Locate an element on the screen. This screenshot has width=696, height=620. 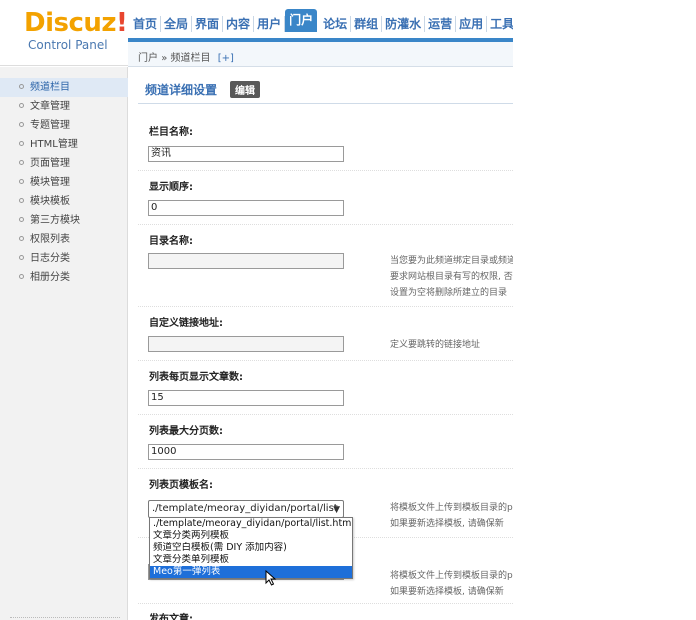
sidebar-item-block-templates: 模块模板 is located at coordinates (64, 201).